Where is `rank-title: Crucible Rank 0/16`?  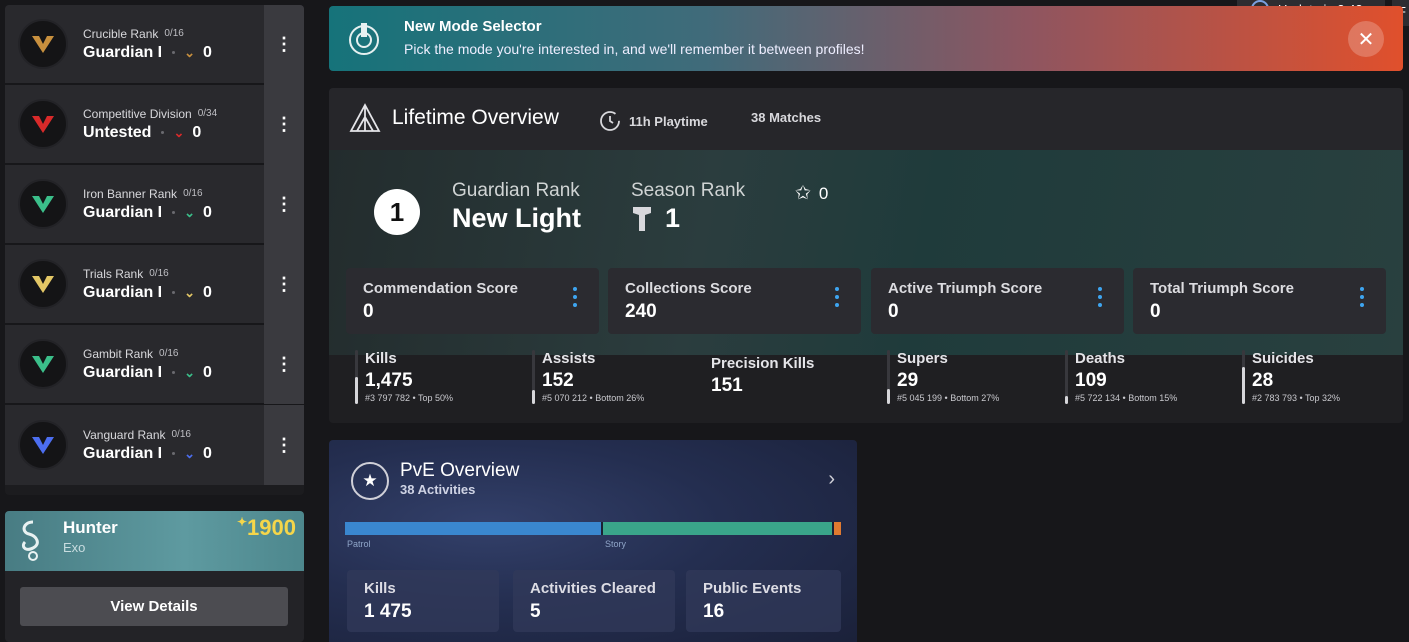 rank-title: Crucible Rank 0/16 is located at coordinates (173, 34).